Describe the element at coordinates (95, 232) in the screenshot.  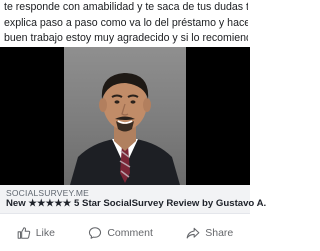
I see `speech-bubble-icon` at that location.